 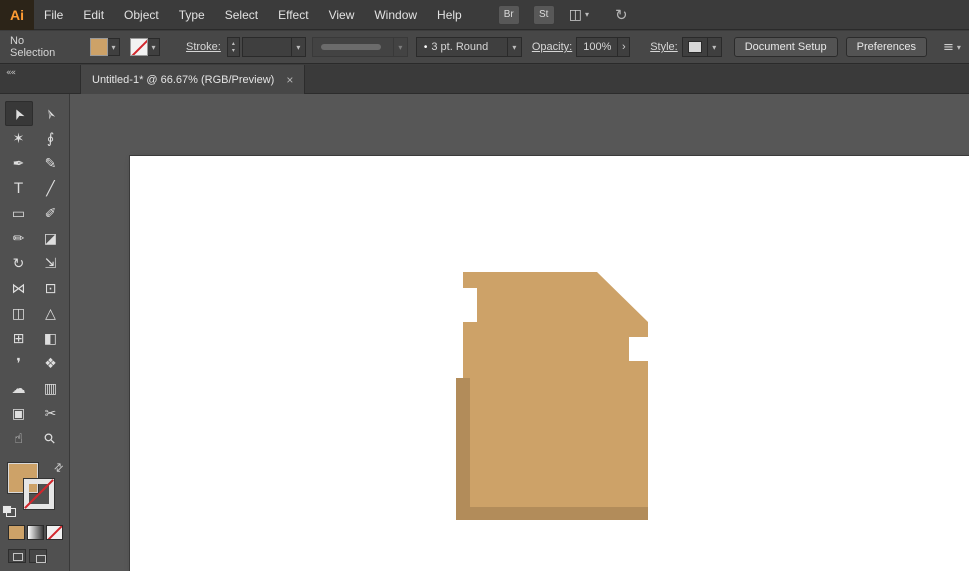 What do you see at coordinates (17, 556) in the screenshot?
I see `draw-normal-button` at bounding box center [17, 556].